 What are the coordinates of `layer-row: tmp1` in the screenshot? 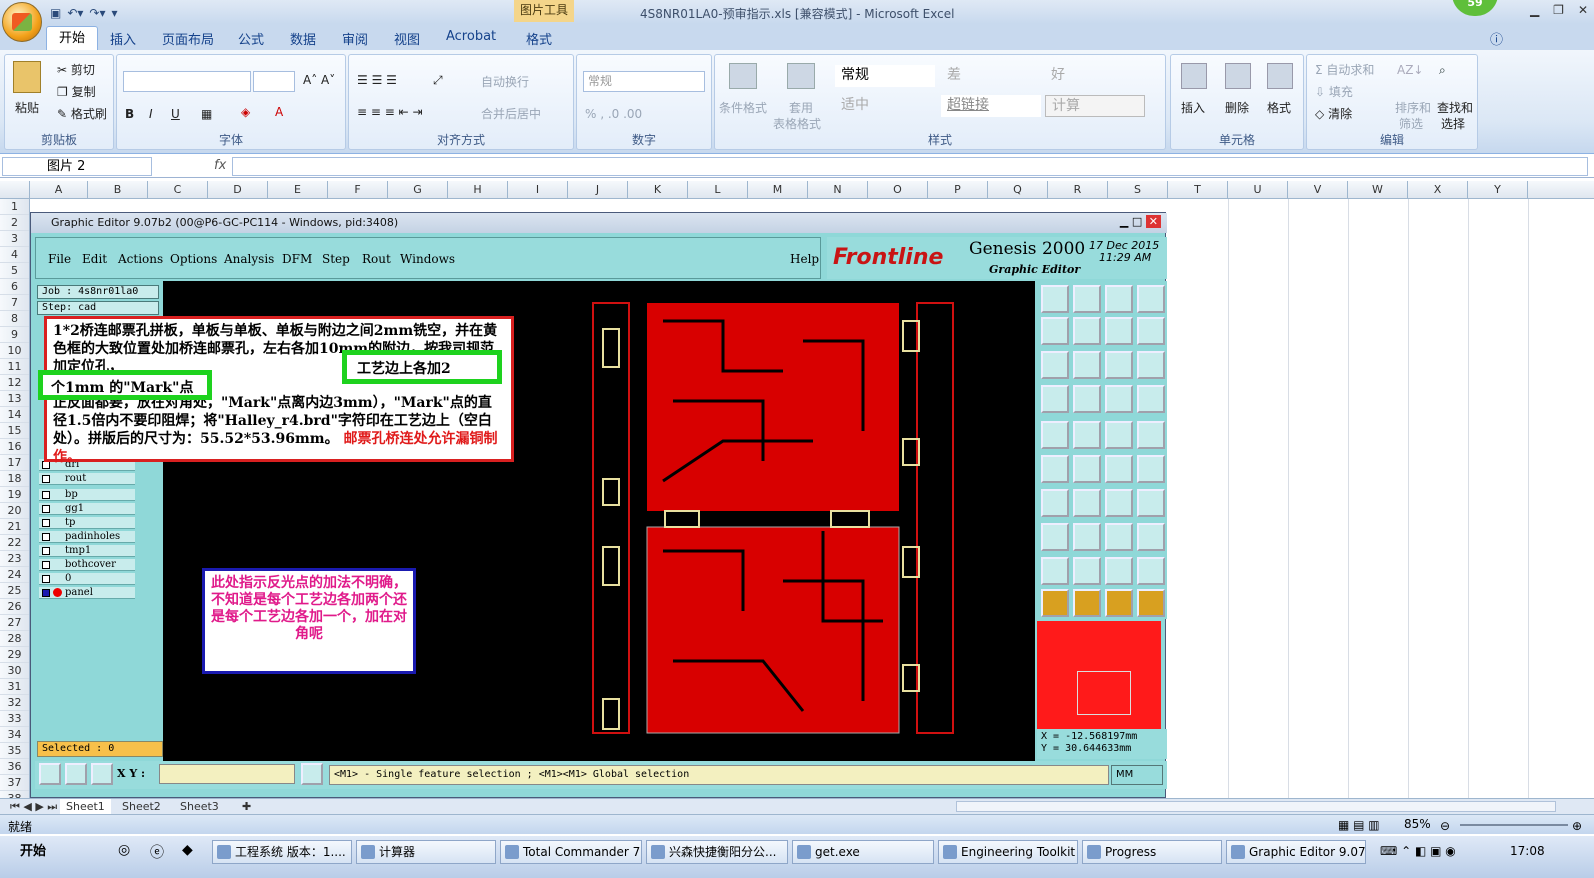 It's located at (87, 551).